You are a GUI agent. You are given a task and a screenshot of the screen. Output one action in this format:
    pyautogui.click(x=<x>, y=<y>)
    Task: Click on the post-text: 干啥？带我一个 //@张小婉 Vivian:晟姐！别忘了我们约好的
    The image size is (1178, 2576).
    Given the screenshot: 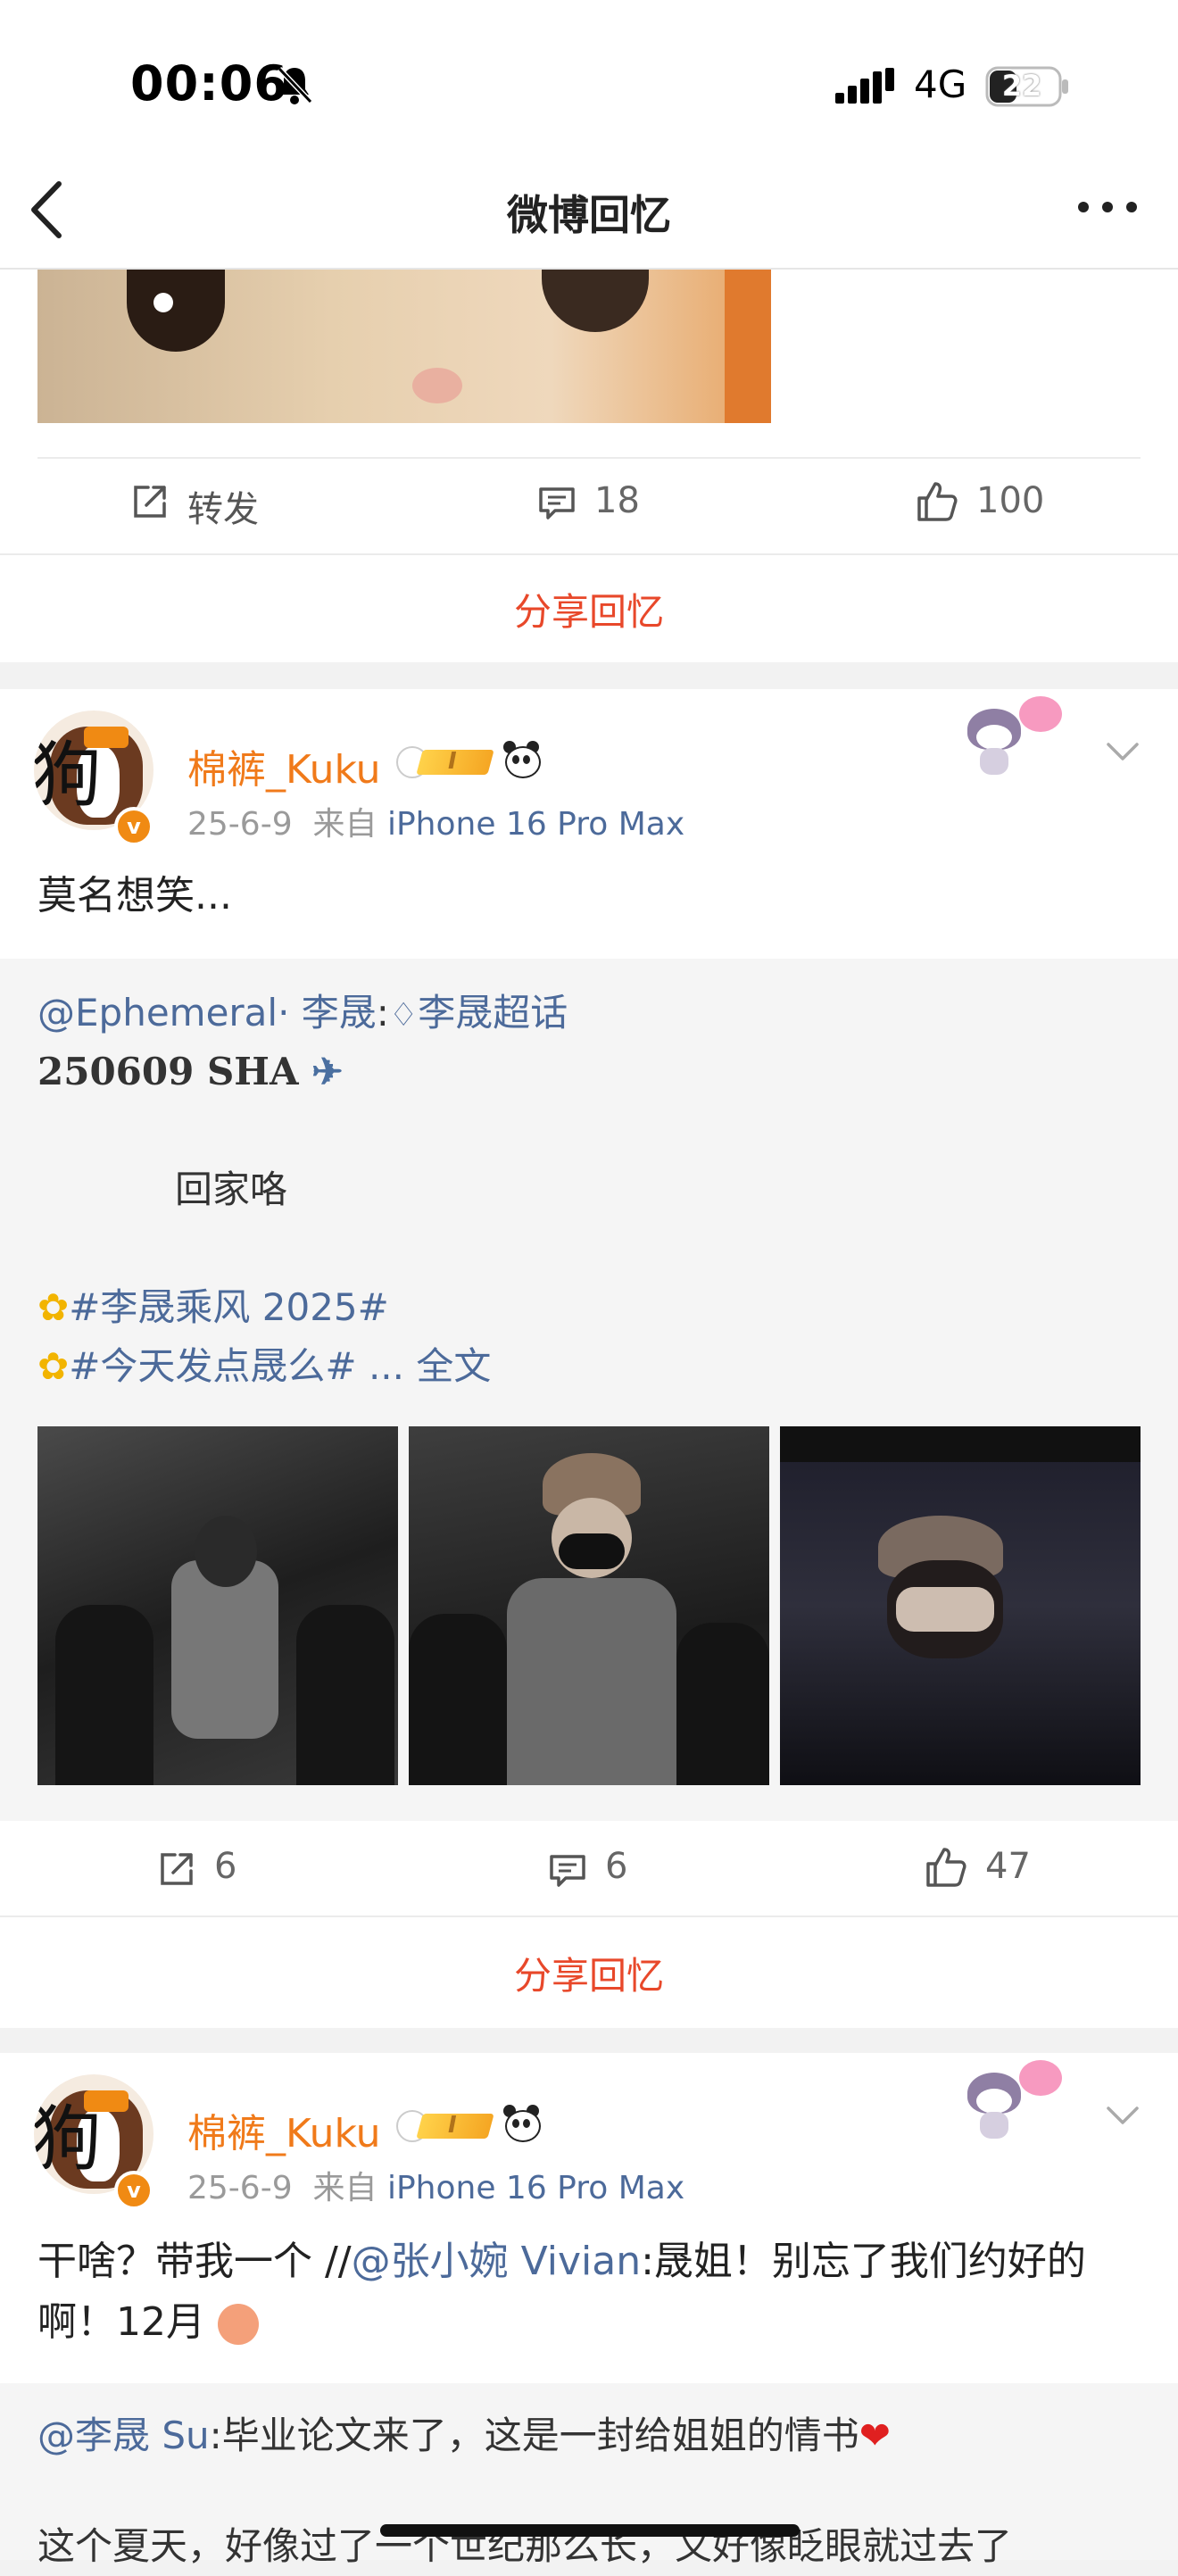 What is the action you would take?
    pyautogui.click(x=561, y=2261)
    